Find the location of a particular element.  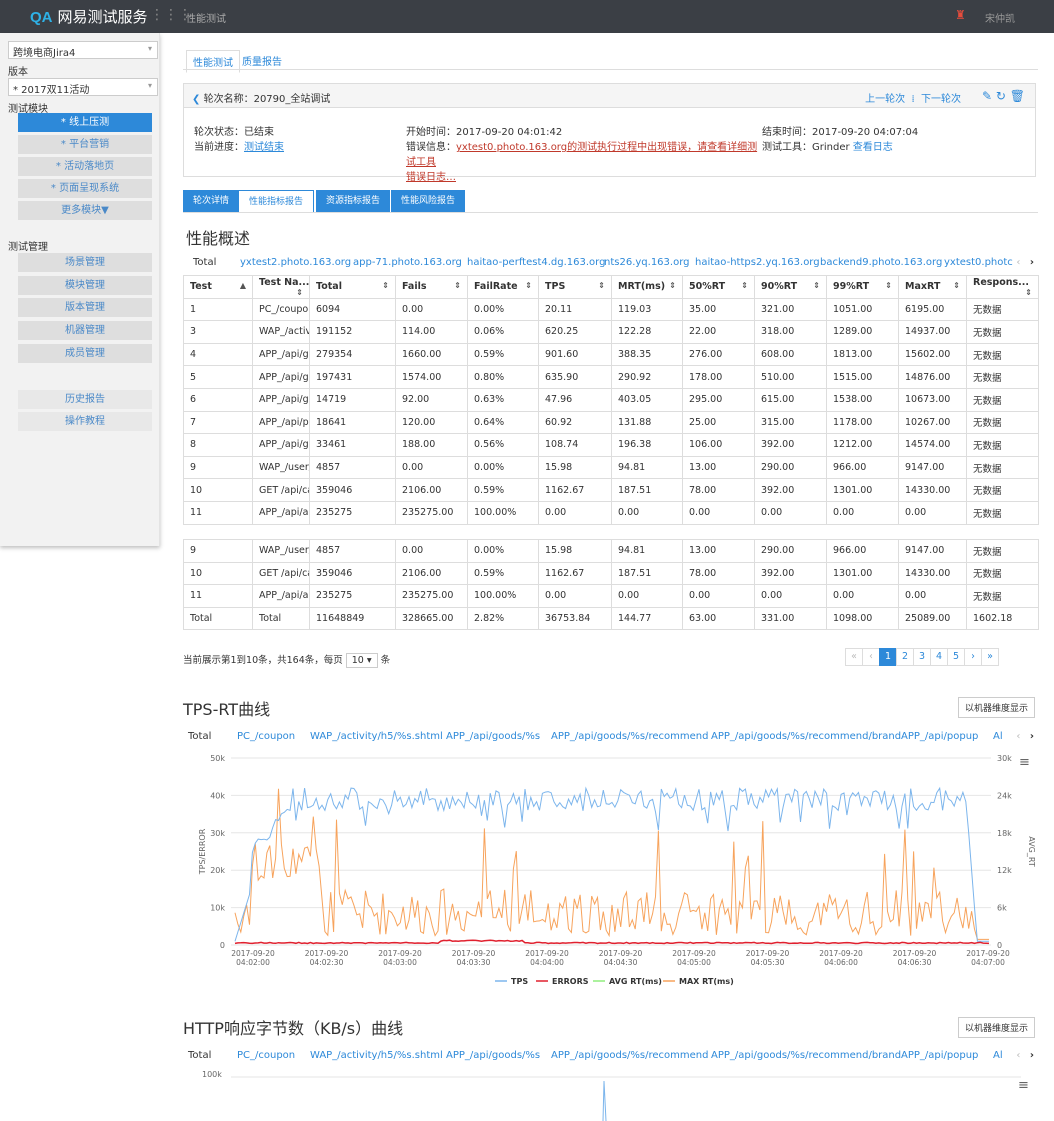

chart-menu-icon: ≡ is located at coordinates (1024, 762).